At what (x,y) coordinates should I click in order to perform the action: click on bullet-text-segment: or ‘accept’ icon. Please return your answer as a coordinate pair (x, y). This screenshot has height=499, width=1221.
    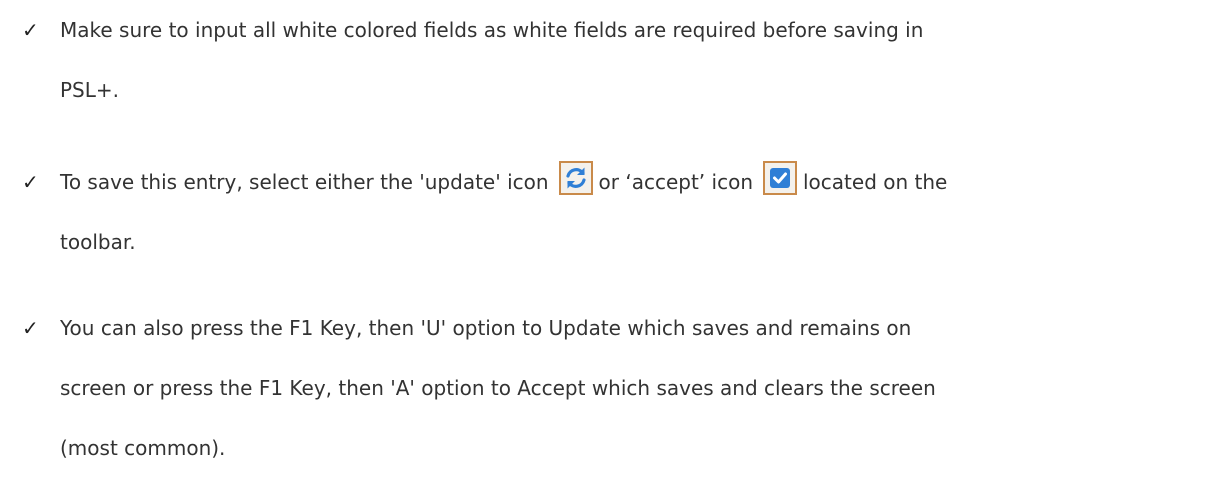
    Looking at the image, I should click on (675, 182).